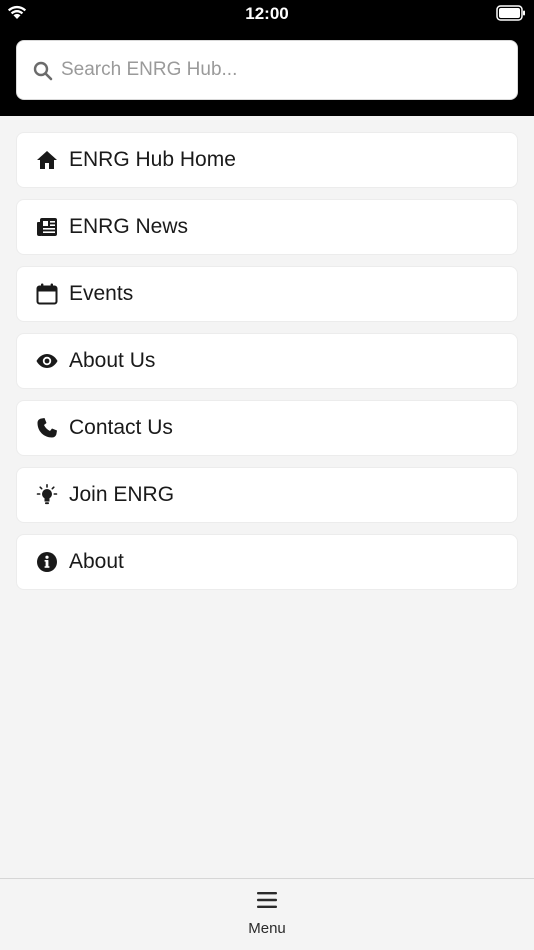  I want to click on tab-bar: Menu, so click(267, 914).